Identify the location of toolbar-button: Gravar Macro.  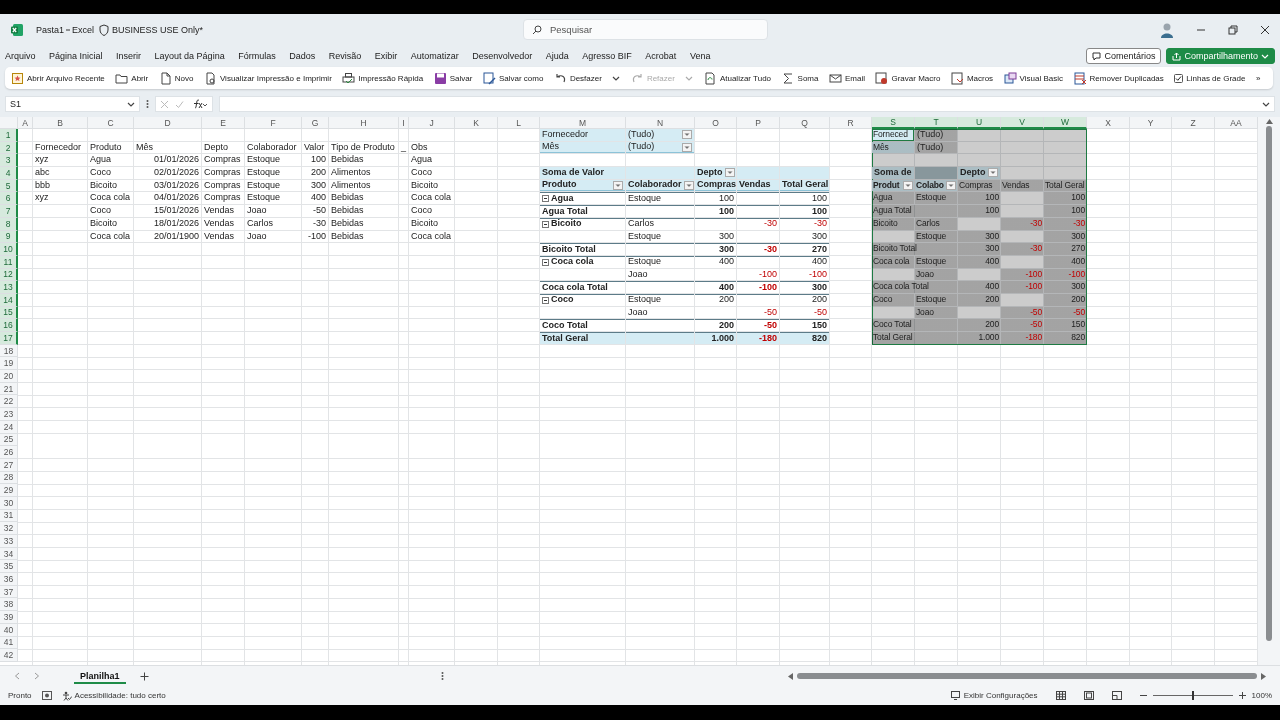
(908, 78).